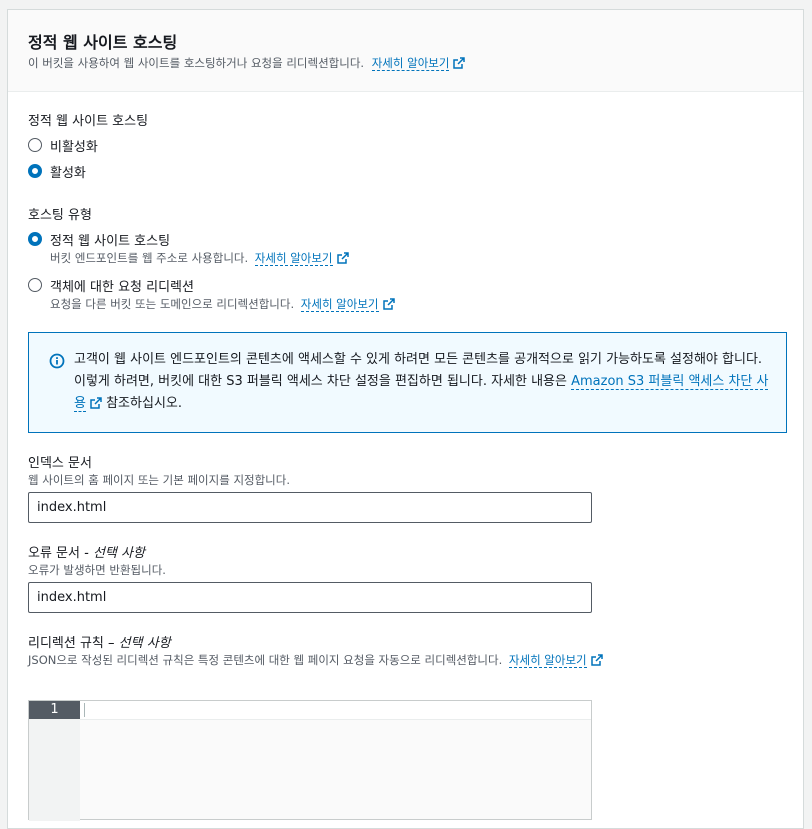 The height and width of the screenshot is (829, 812). Describe the element at coordinates (60, 215) in the screenshot. I see `hosting-type-label: 호스팅 유형` at that location.